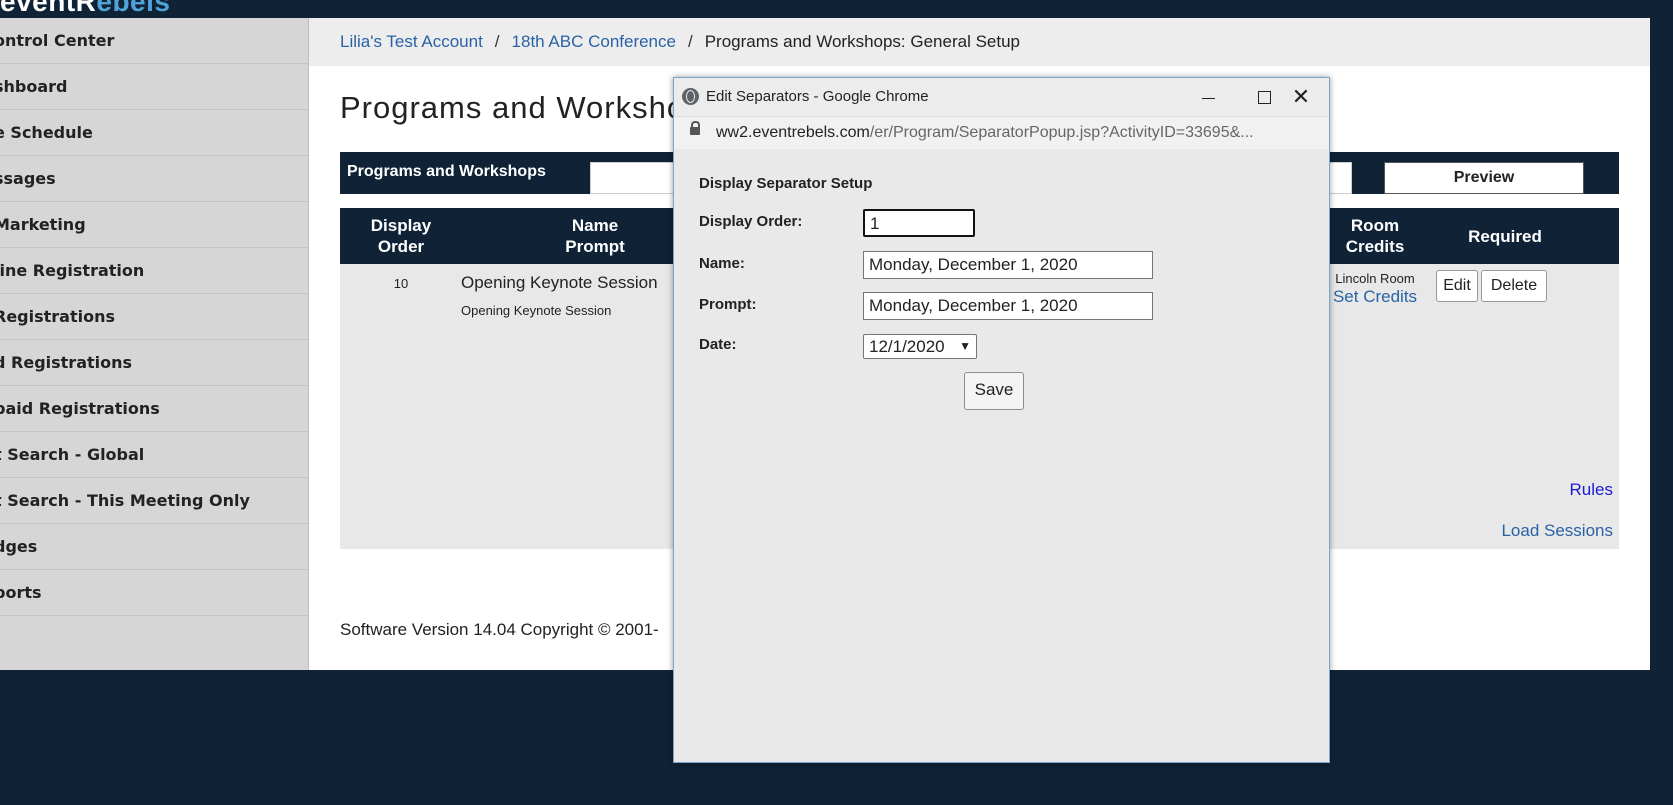  What do you see at coordinates (1008, 306) in the screenshot?
I see `prompt-input: Monday, December 1, 2020` at bounding box center [1008, 306].